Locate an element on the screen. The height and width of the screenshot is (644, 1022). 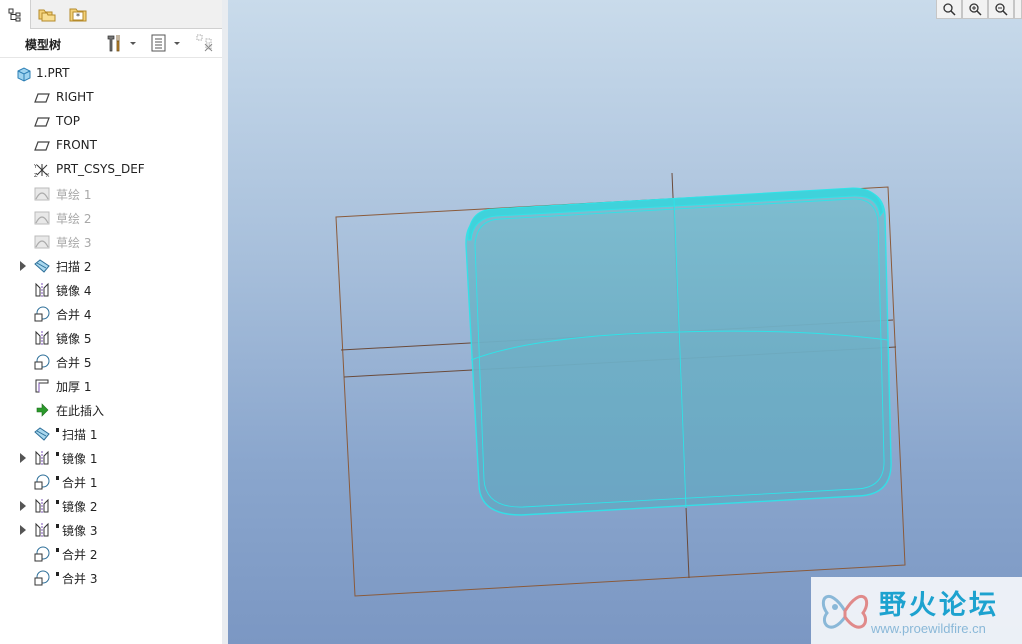
panel-tabs: * is located at coordinates (111, 14).